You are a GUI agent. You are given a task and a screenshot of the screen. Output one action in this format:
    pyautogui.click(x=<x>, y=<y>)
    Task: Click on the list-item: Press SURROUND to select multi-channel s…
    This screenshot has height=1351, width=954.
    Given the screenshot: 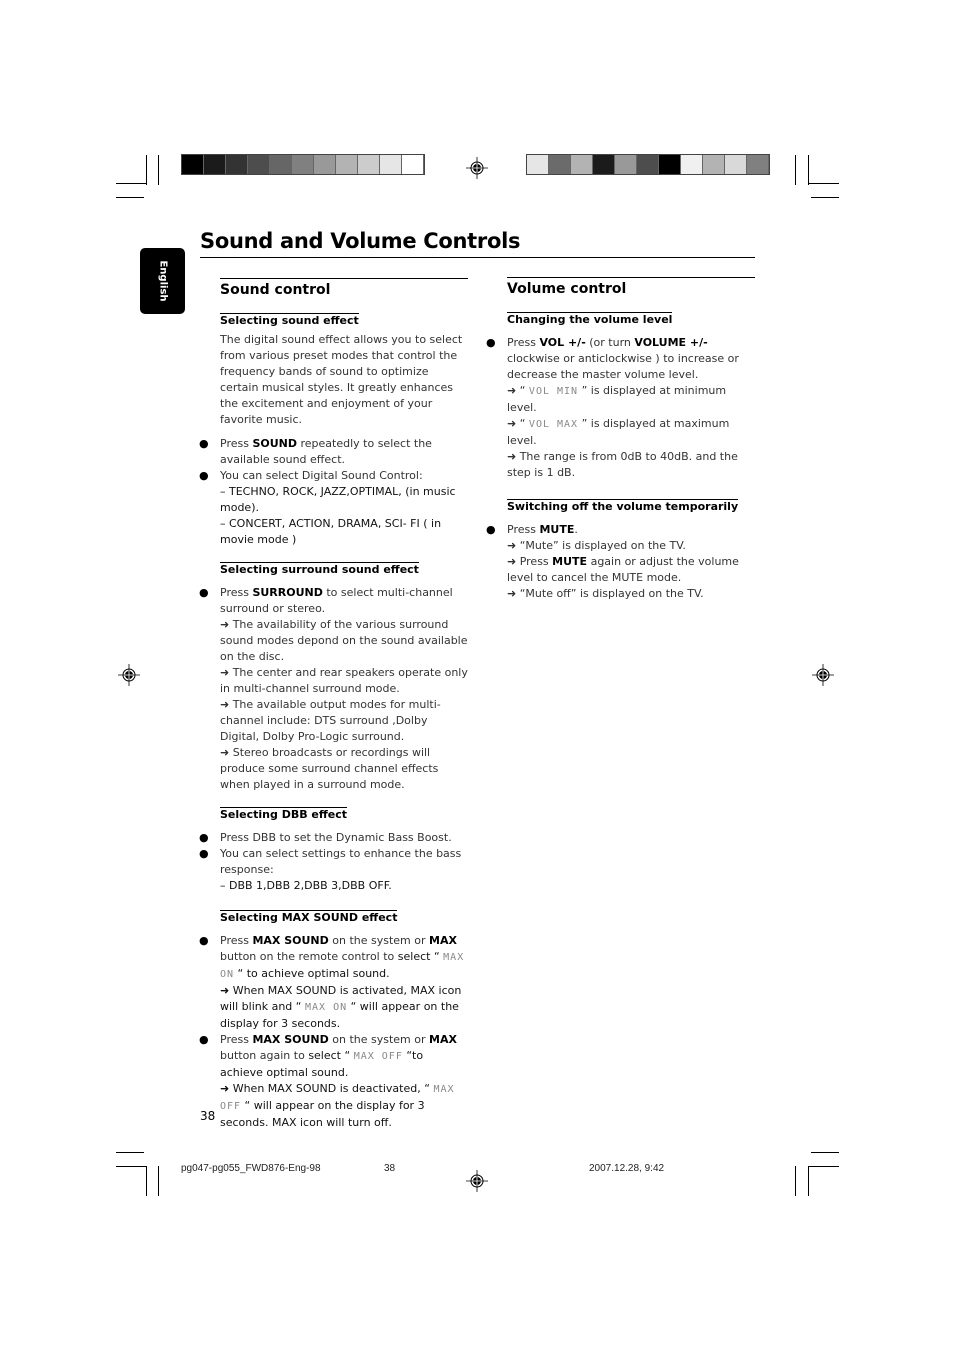 What is the action you would take?
    pyautogui.click(x=333, y=601)
    